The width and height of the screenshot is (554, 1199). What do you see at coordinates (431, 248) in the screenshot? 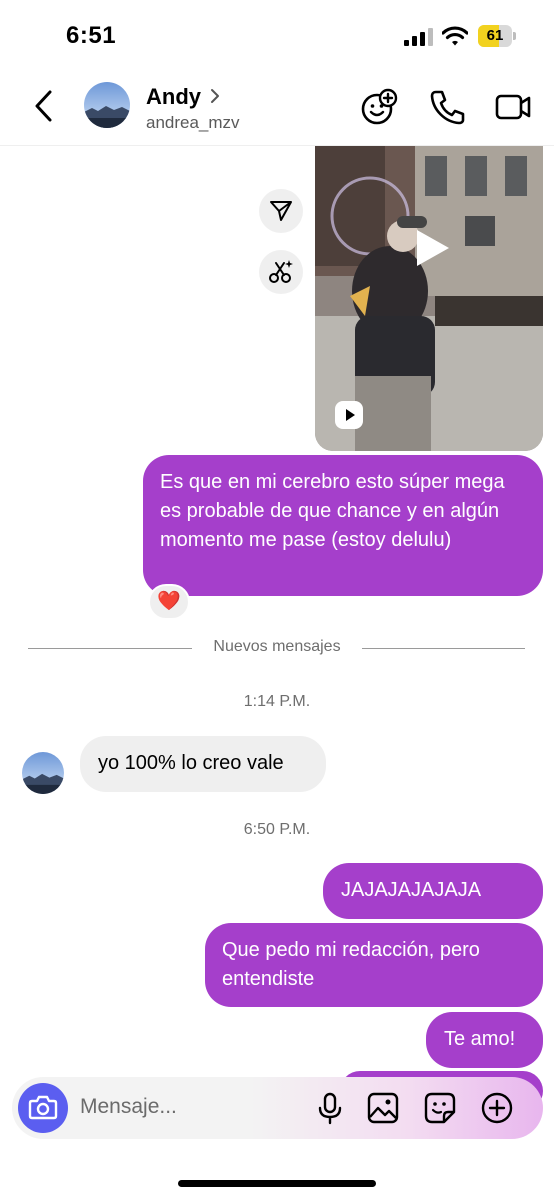
I see `play-icon` at bounding box center [431, 248].